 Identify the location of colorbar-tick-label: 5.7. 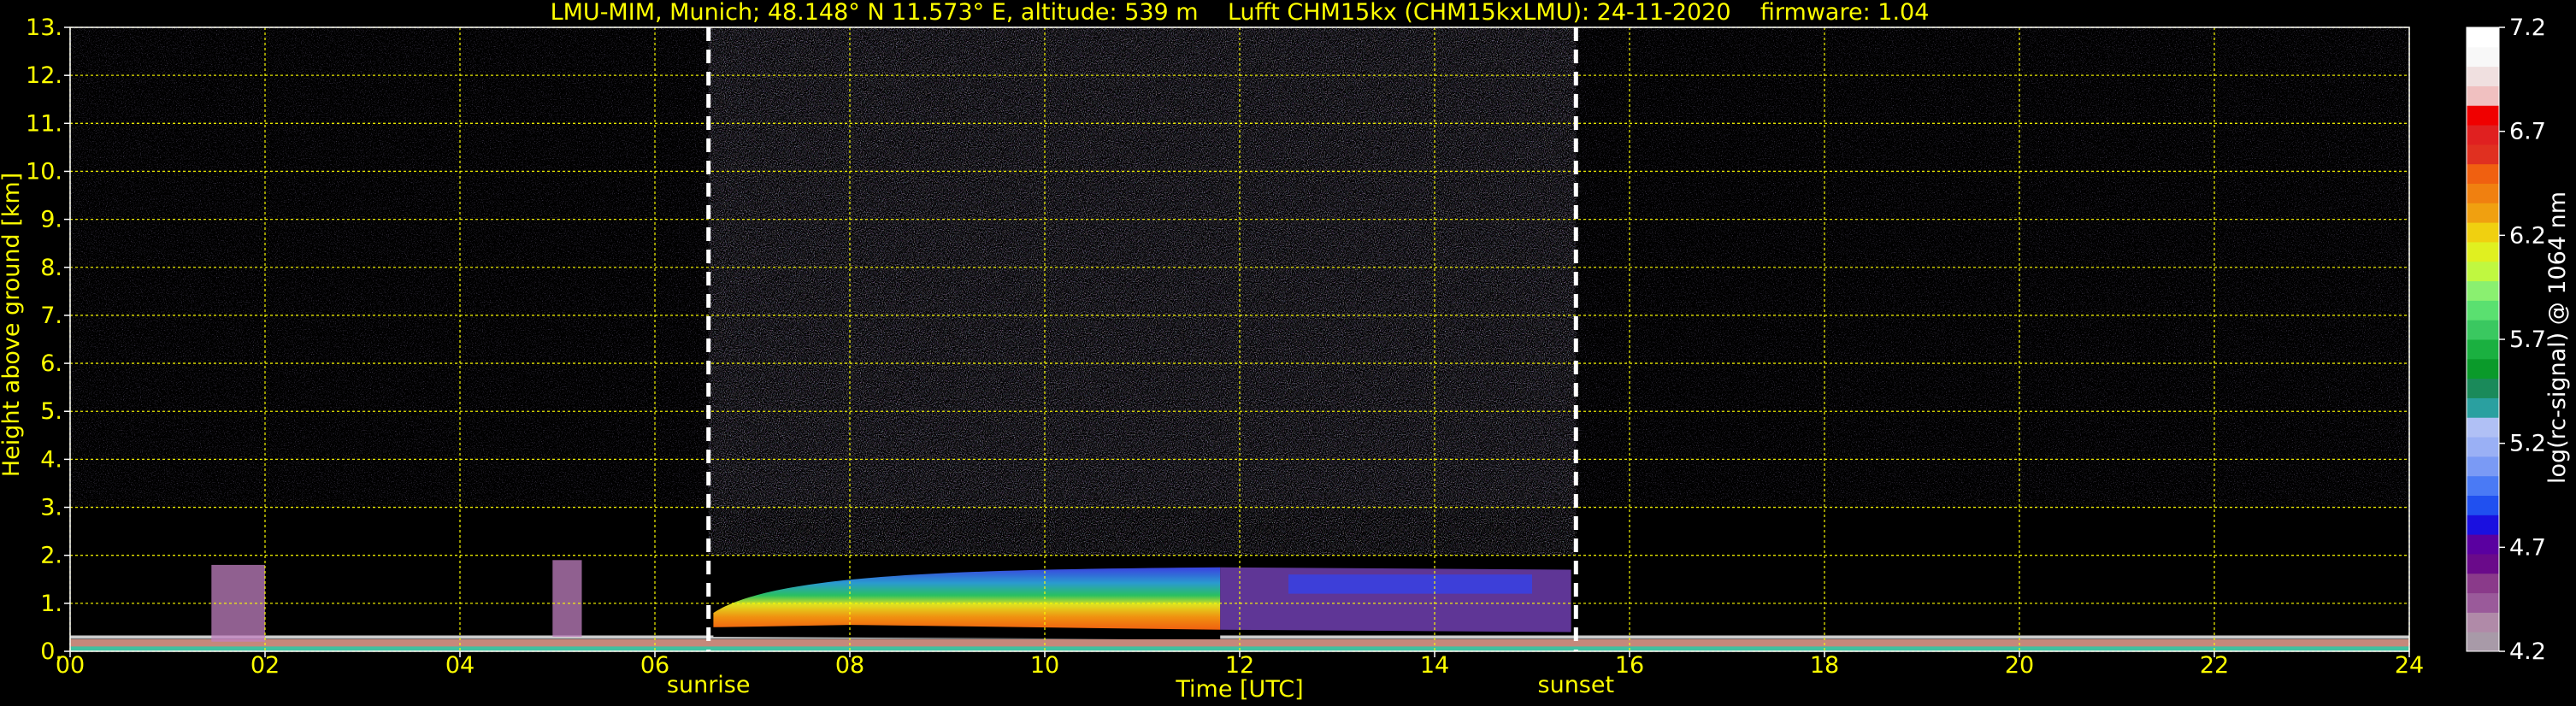
(2527, 340).